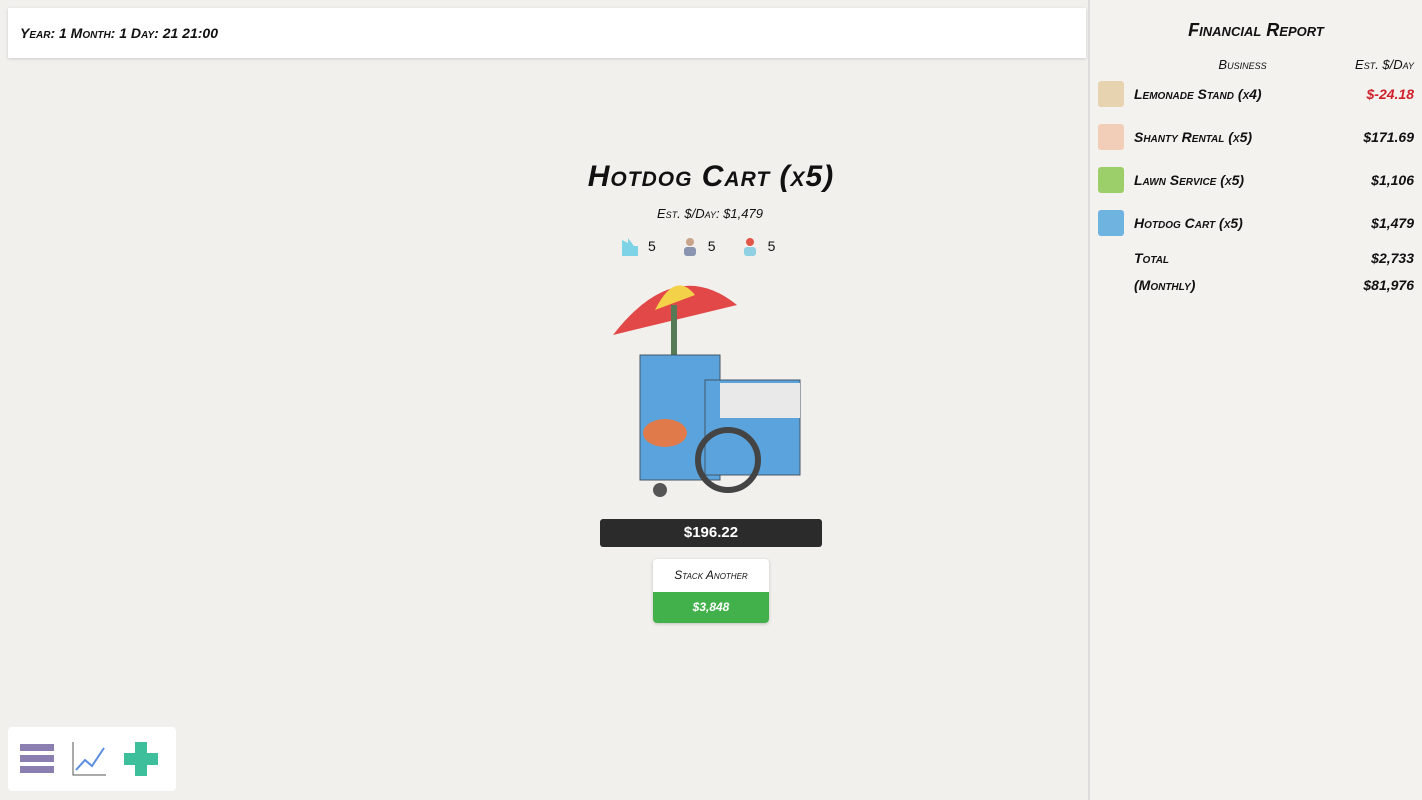 The image size is (1422, 800). I want to click on manager-icon, so click(749, 247).